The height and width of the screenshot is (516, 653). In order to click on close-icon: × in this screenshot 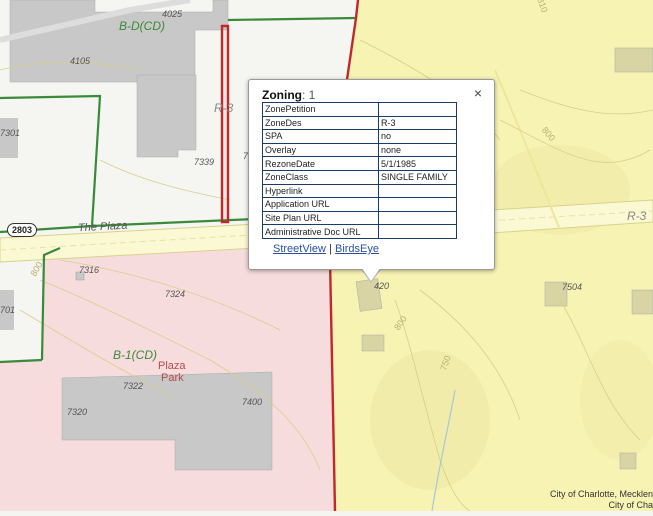, I will do `click(478, 93)`.